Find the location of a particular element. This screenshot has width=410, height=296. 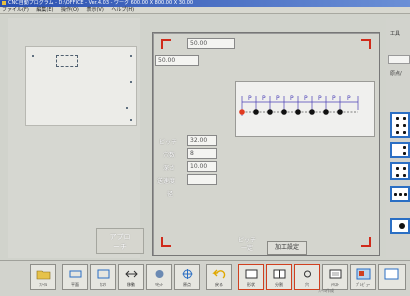

machining-settings-button: 加工設定 is located at coordinates (287, 248).